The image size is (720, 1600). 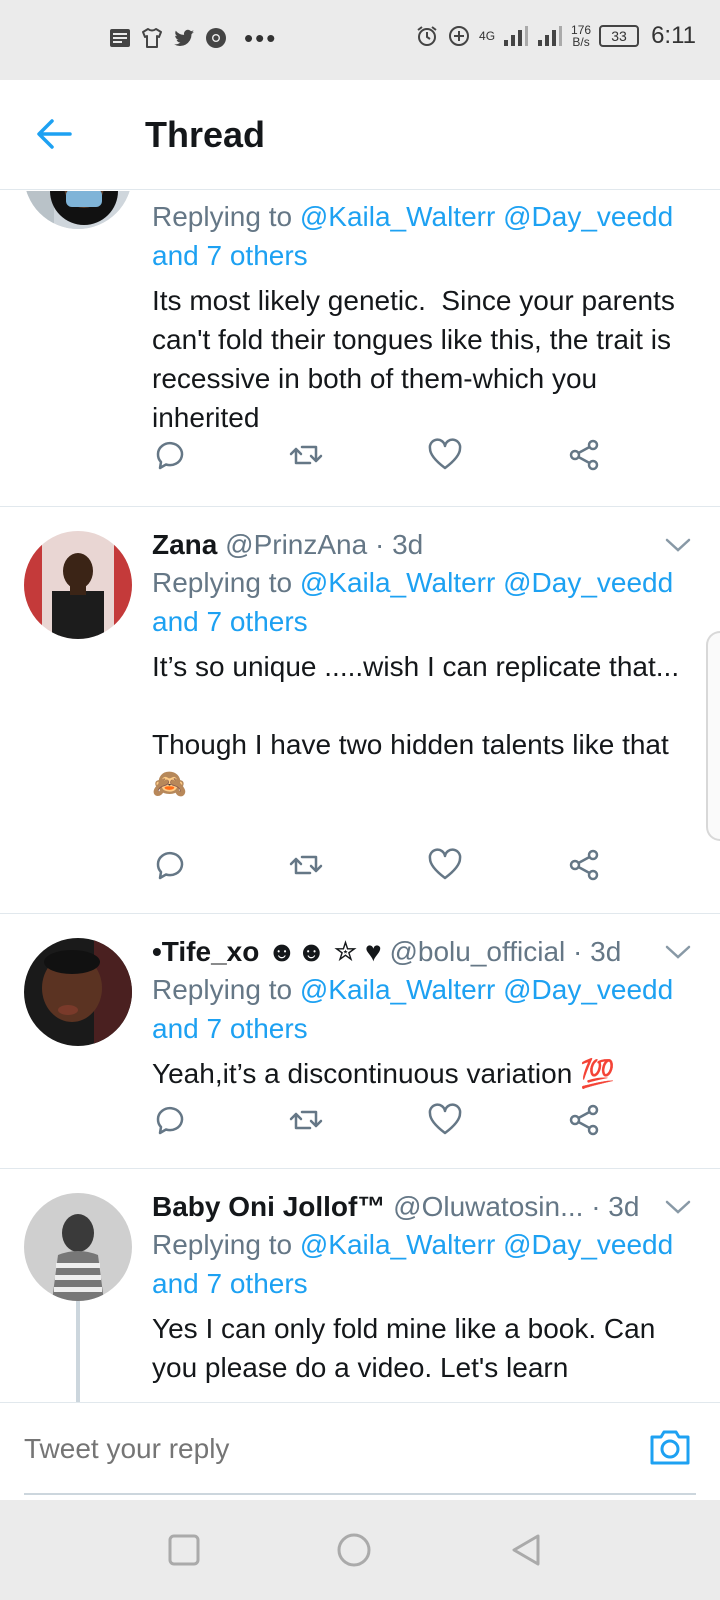 I want to click on network-type: 4G, so click(x=487, y=36).